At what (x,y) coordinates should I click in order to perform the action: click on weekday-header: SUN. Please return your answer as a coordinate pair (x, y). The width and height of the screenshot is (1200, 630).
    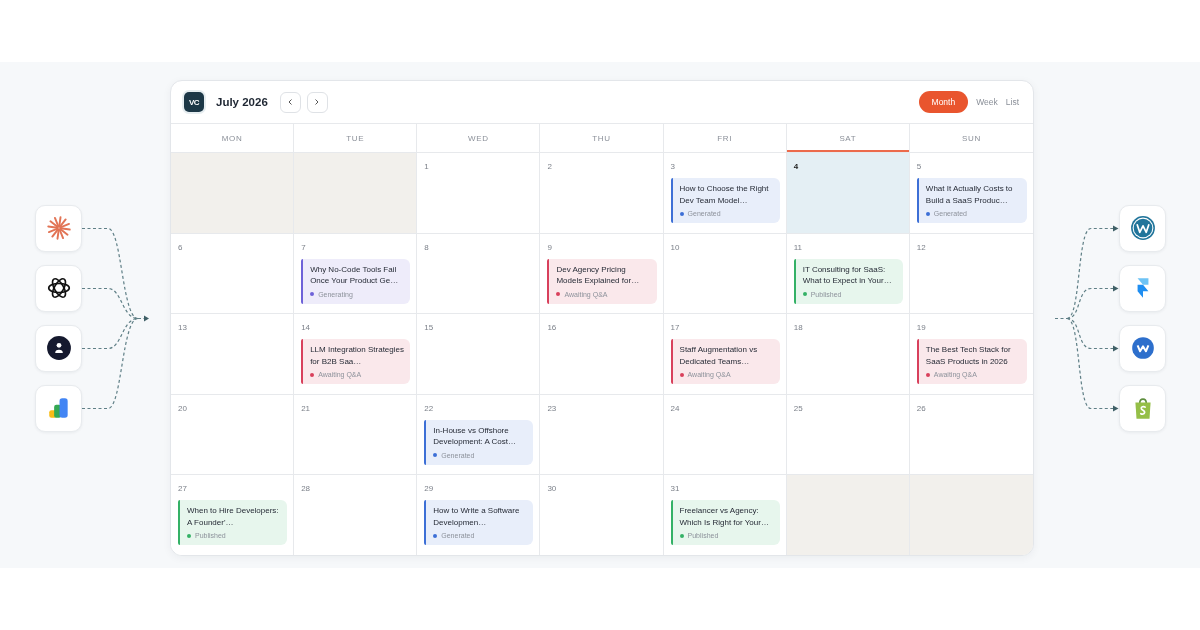
    Looking at the image, I should click on (971, 138).